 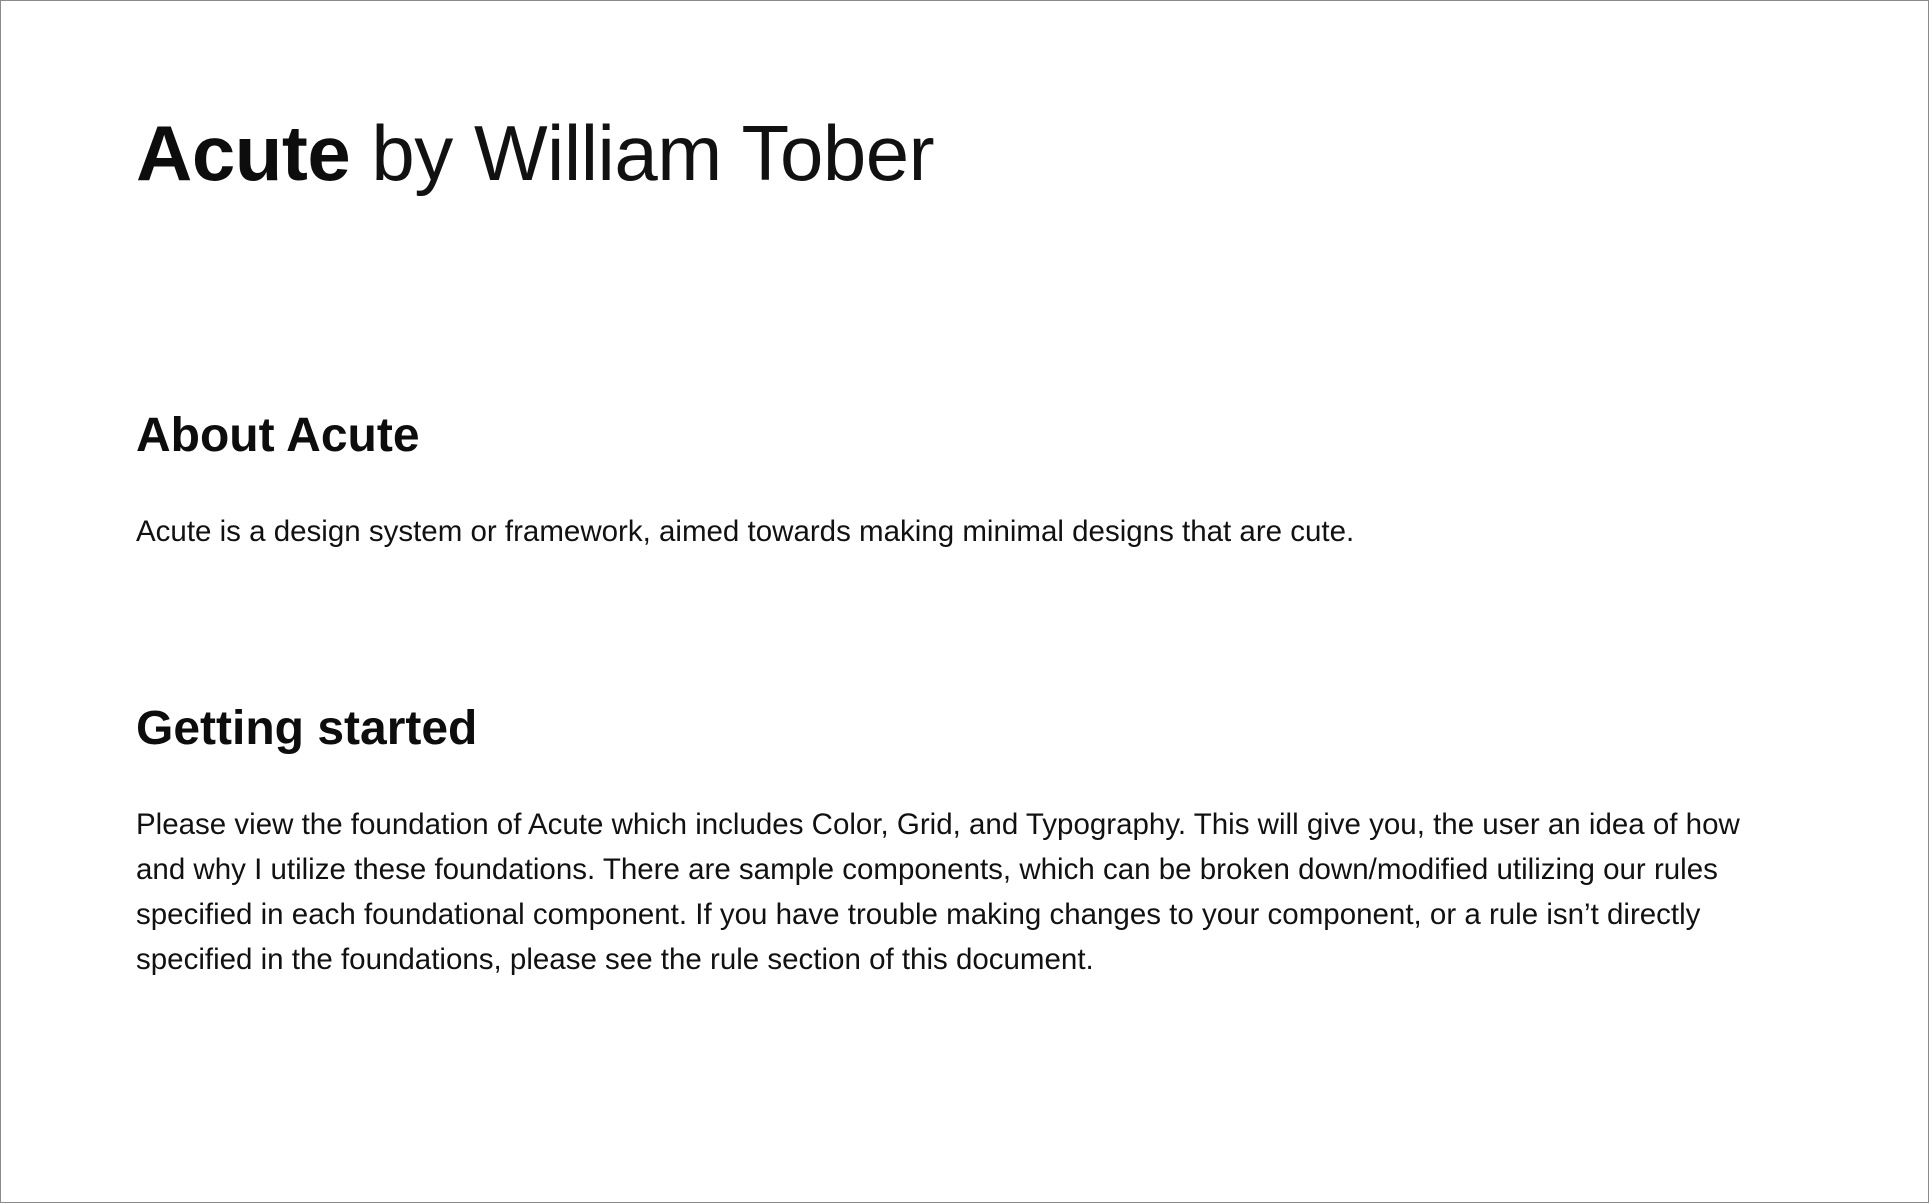 I want to click on page-title: Acute by William Tober, so click(x=535, y=153).